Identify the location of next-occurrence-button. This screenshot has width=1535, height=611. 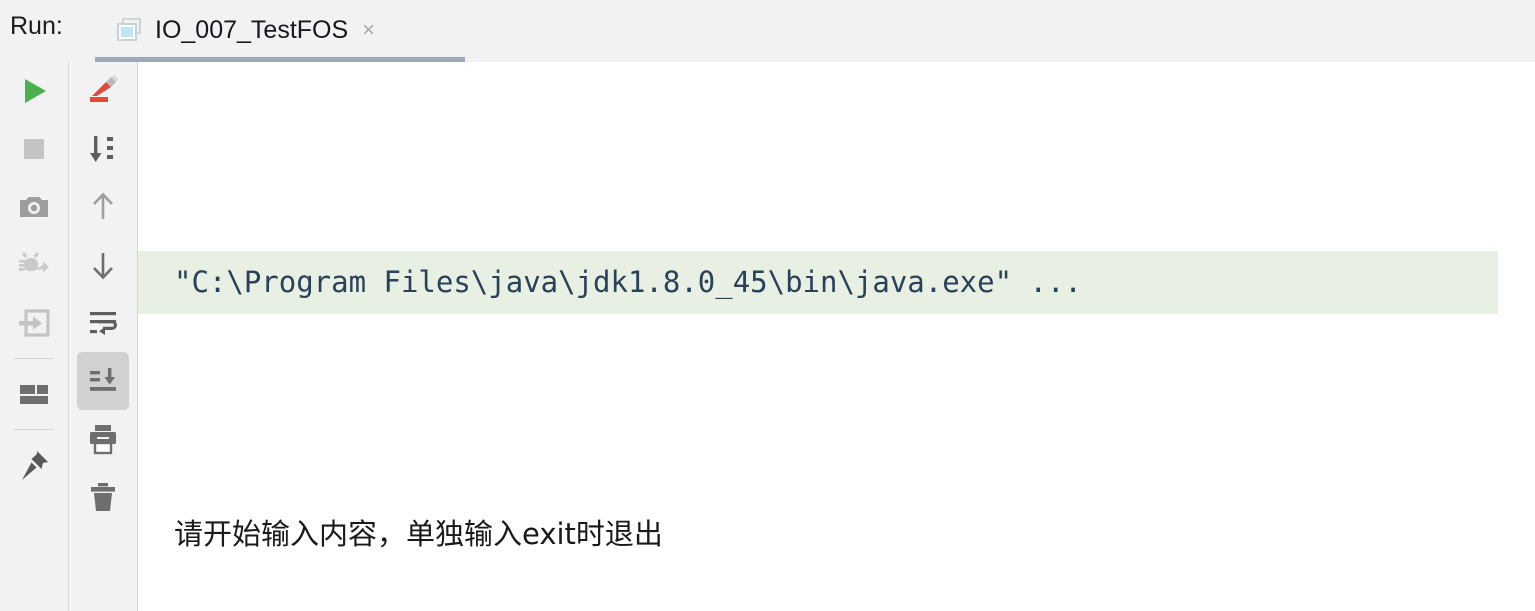
(103, 265).